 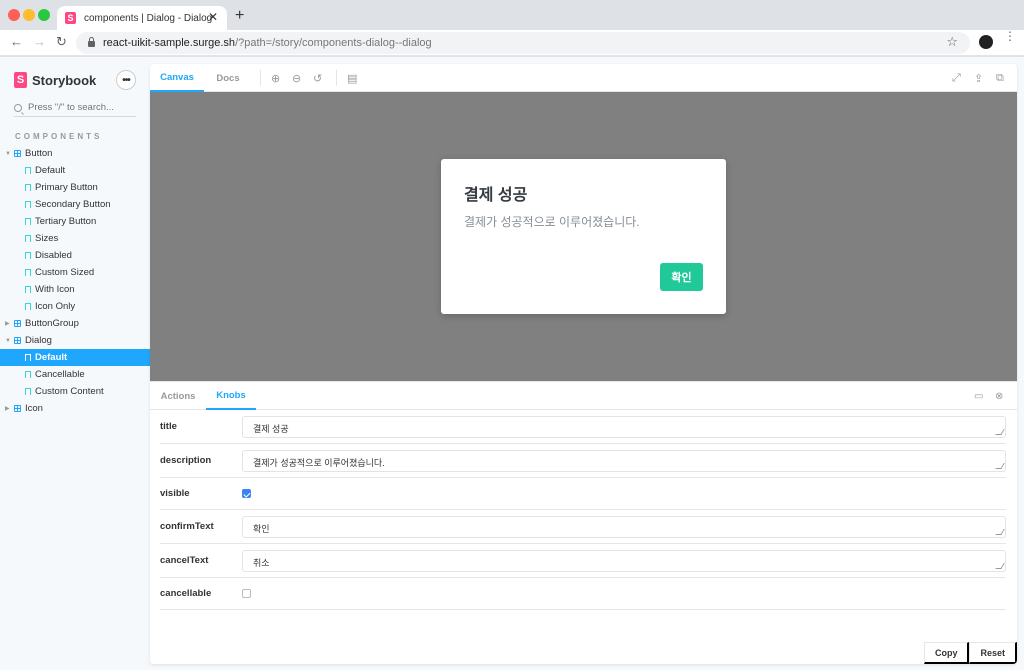 What do you see at coordinates (75, 340) in the screenshot?
I see `tree-component-dialog: ▼ Dialog` at bounding box center [75, 340].